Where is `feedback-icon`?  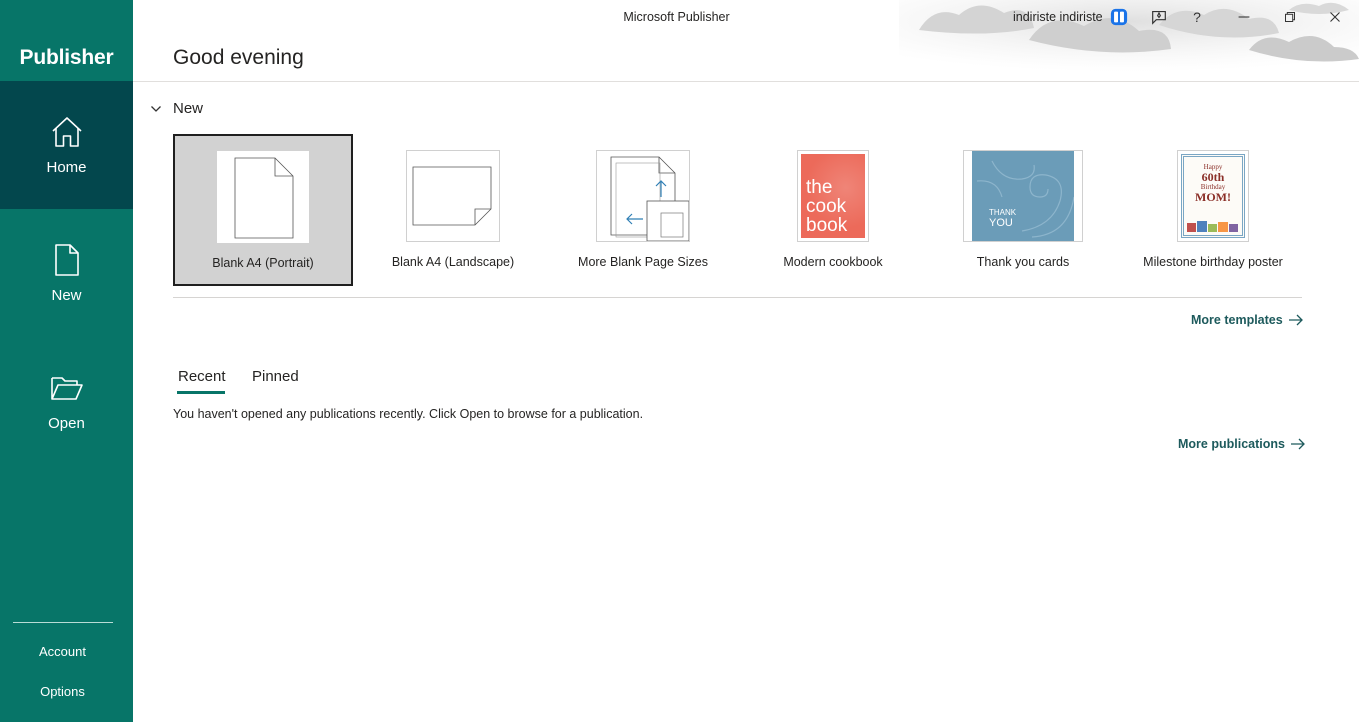 feedback-icon is located at coordinates (1159, 17).